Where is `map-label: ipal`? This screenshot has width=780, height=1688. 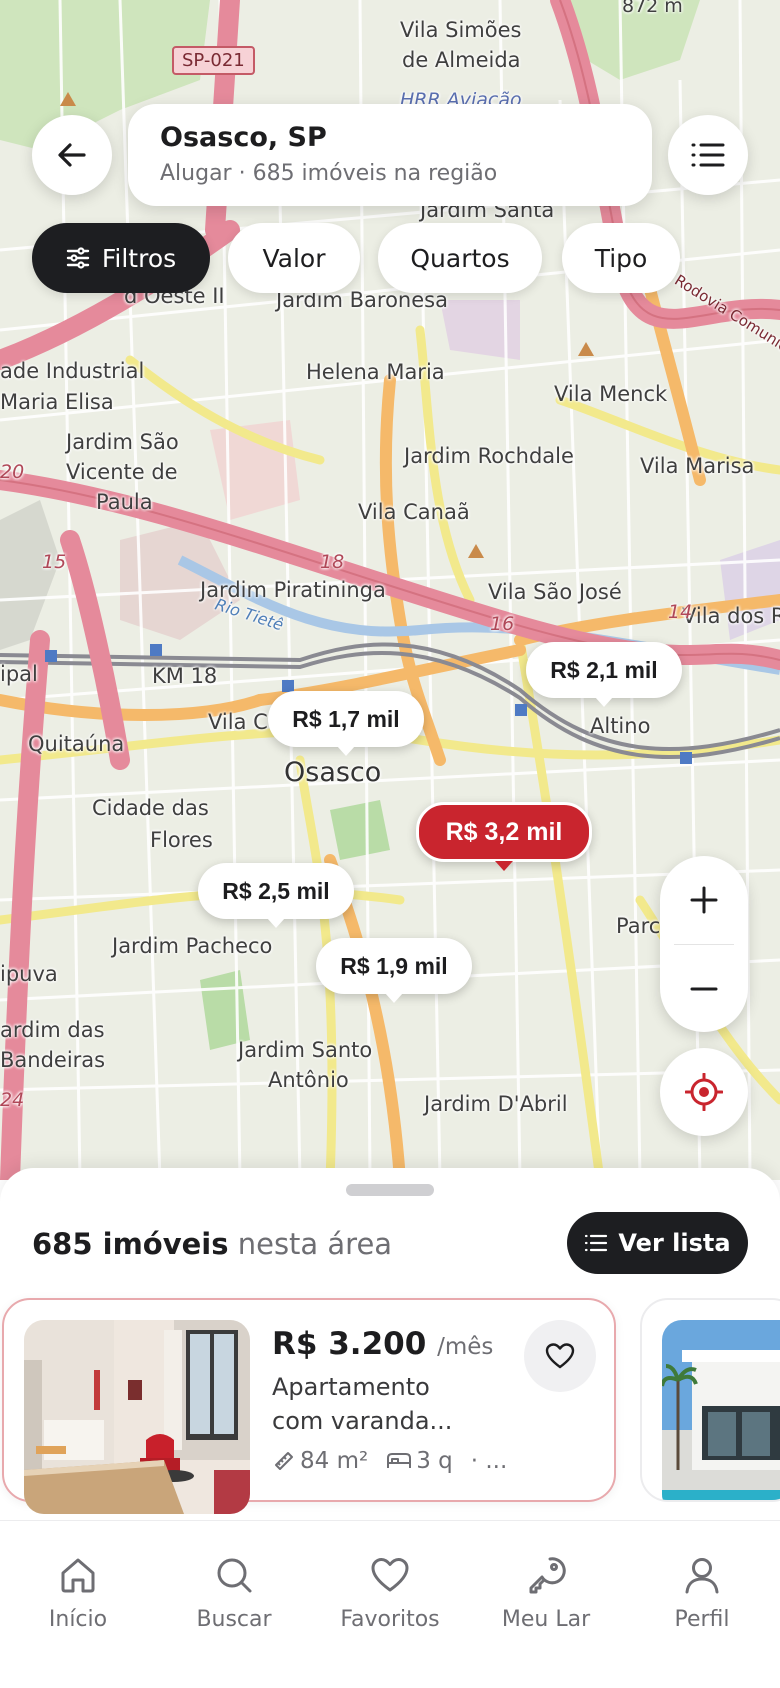 map-label: ipal is located at coordinates (19, 674).